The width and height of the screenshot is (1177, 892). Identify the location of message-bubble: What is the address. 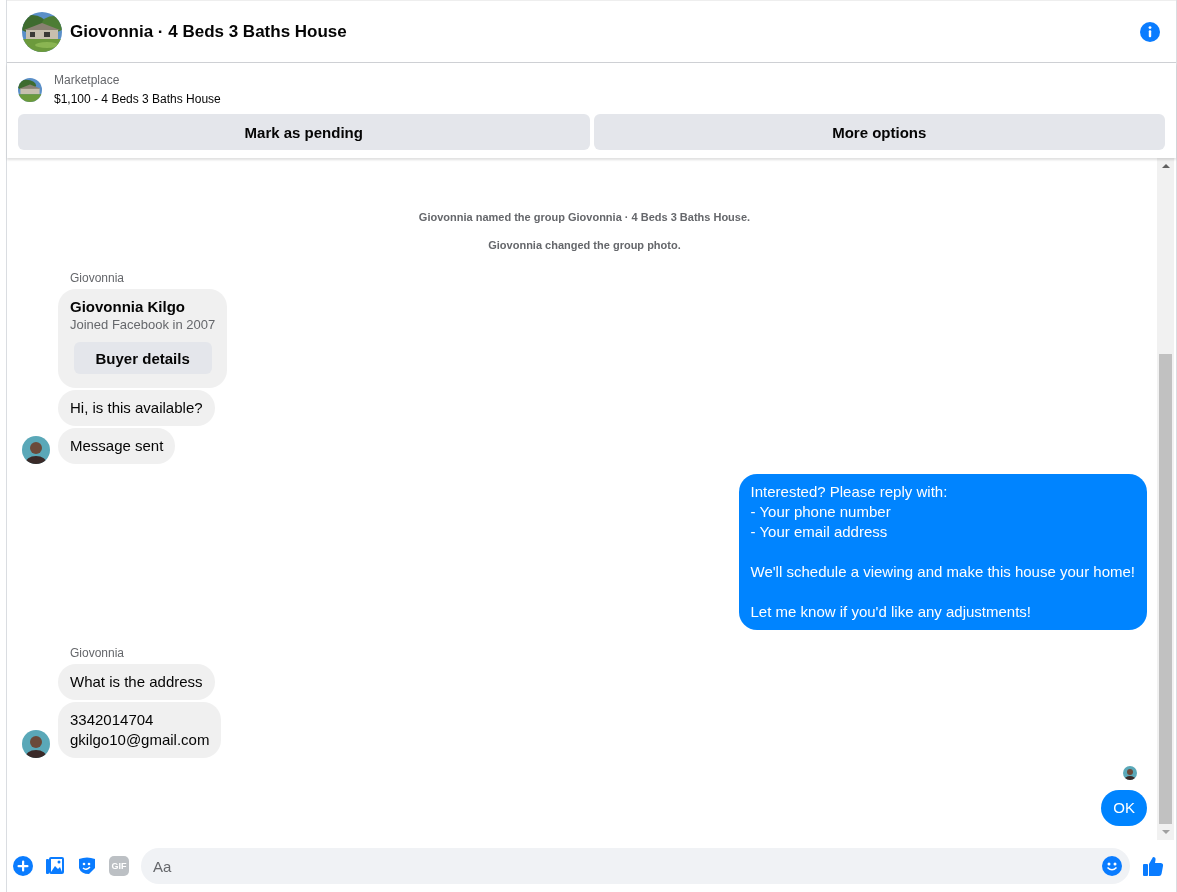
(136, 682).